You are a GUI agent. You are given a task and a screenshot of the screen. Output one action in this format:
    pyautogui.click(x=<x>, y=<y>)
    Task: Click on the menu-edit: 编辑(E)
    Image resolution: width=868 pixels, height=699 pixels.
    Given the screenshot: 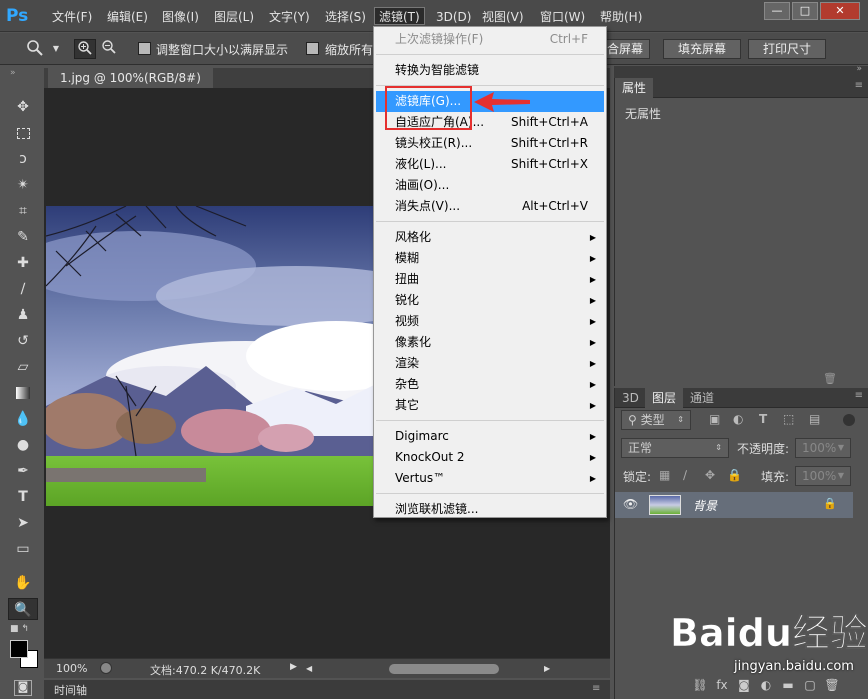 What is the action you would take?
    pyautogui.click(x=127, y=17)
    